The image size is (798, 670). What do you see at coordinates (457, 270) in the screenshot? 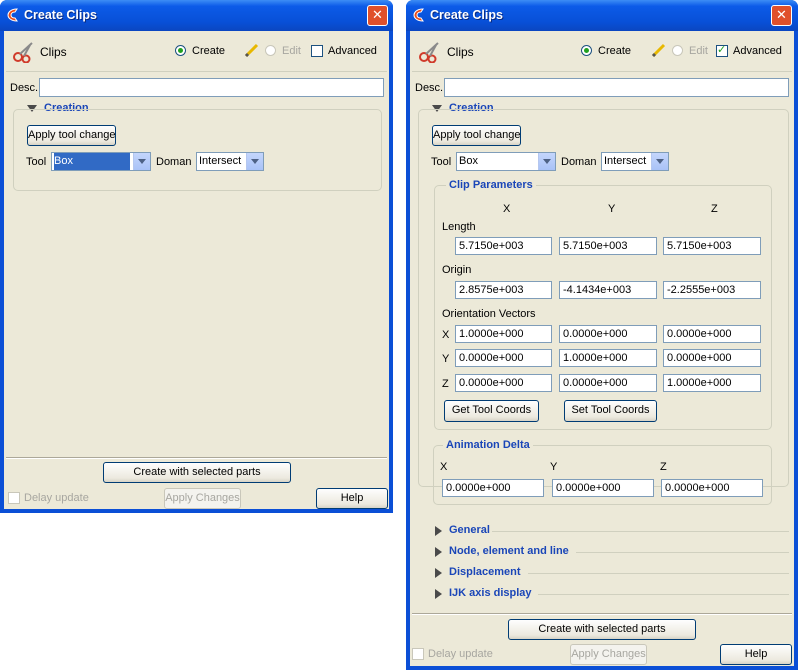
I see `origin-label: Origin` at bounding box center [457, 270].